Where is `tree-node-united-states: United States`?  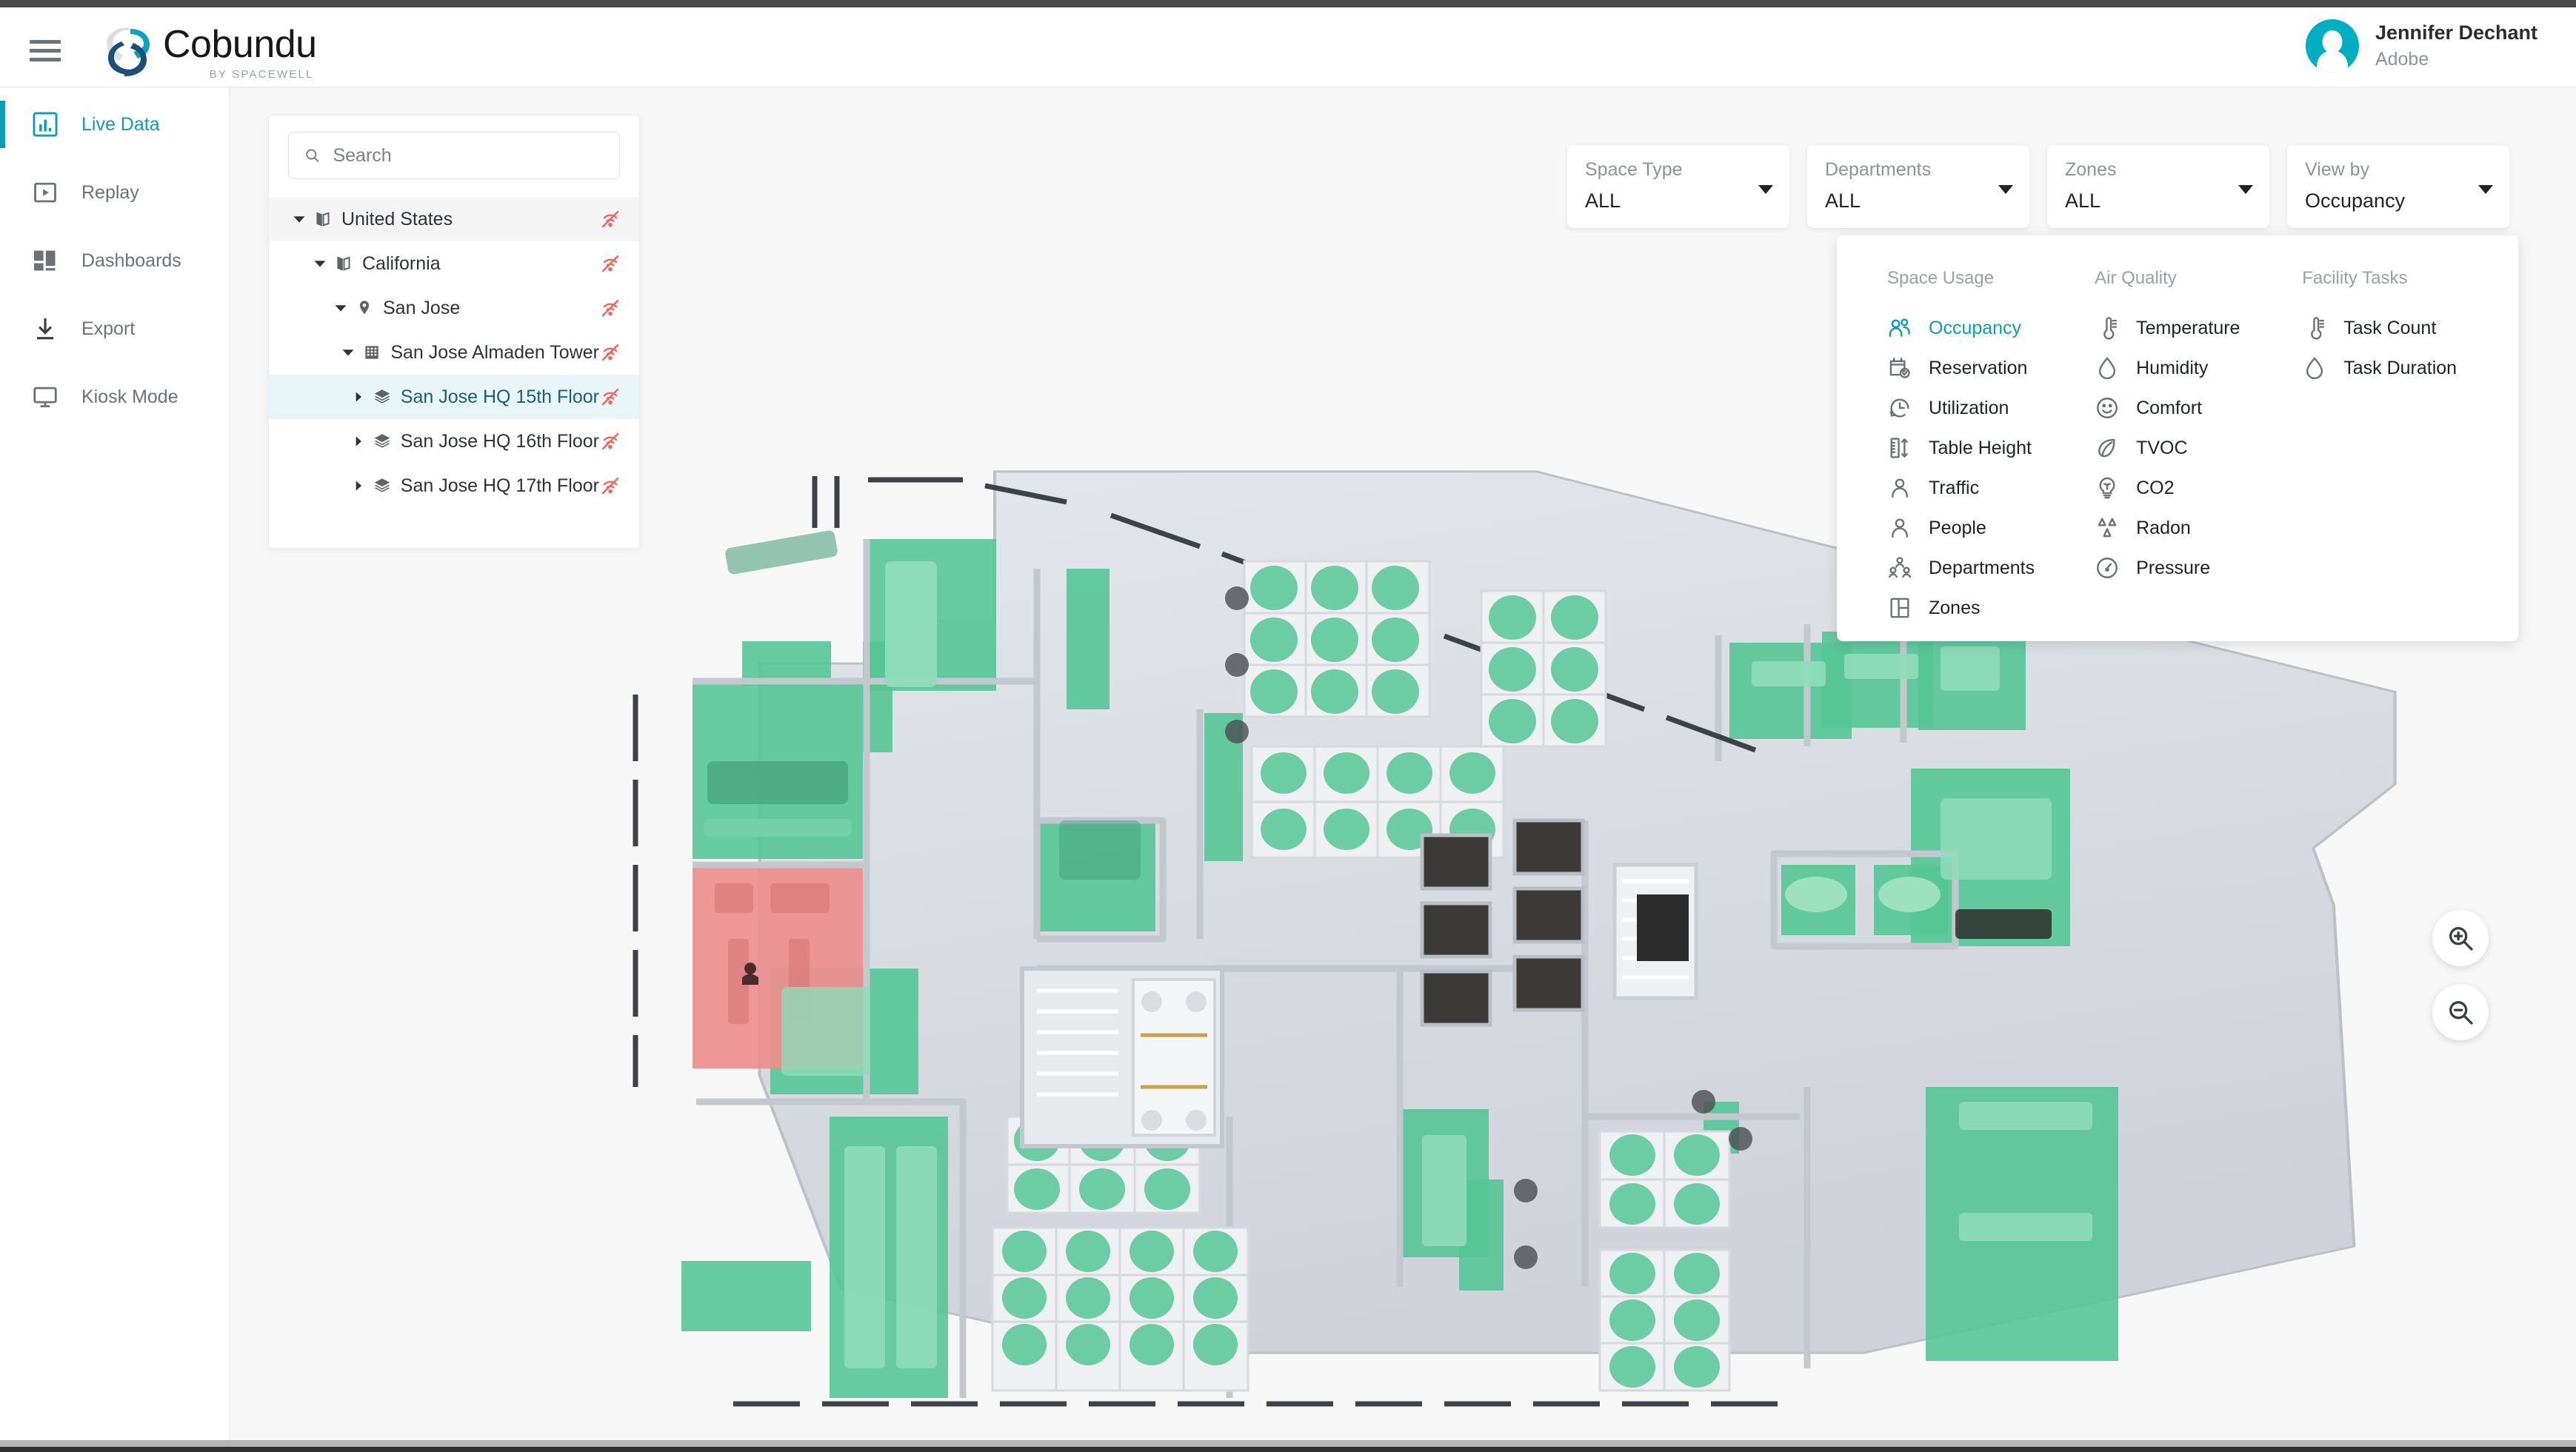
tree-node-united-states: United States is located at coordinates (454, 219).